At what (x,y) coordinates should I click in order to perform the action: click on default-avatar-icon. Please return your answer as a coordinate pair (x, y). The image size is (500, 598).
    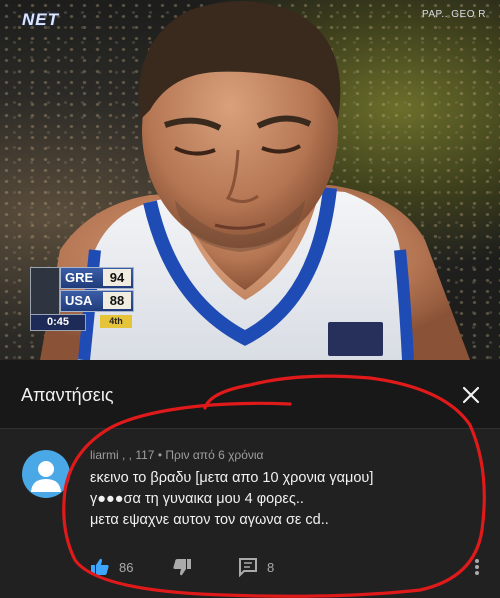
    Looking at the image, I should click on (46, 476).